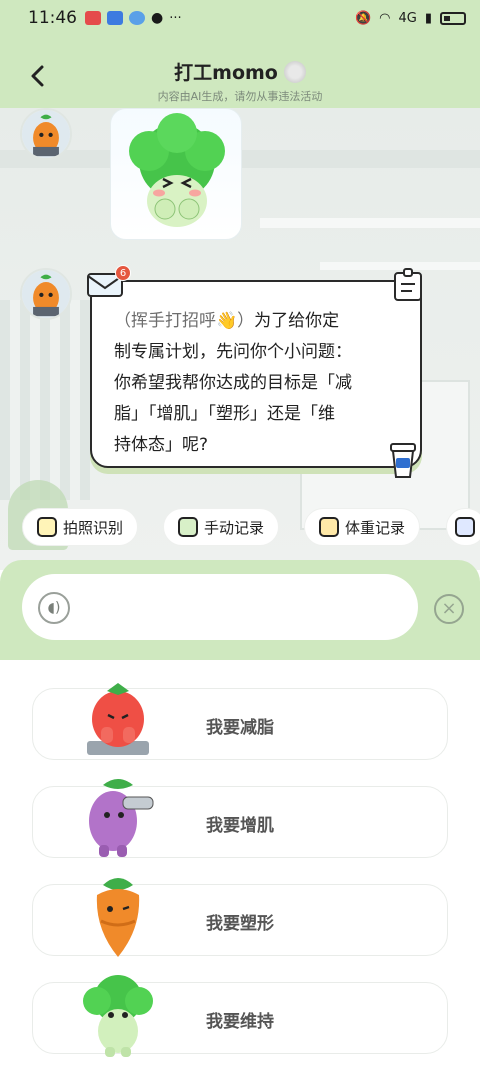 The width and height of the screenshot is (480, 1067). Describe the element at coordinates (363, 18) in the screenshot. I see `mute-icon: 🔕` at that location.